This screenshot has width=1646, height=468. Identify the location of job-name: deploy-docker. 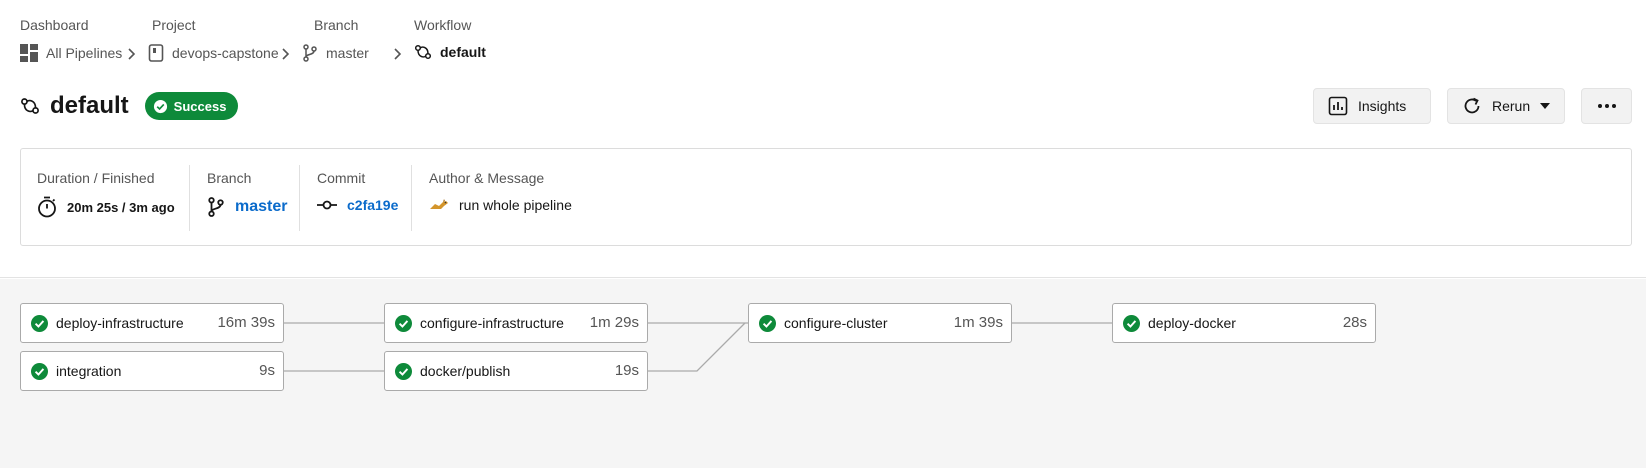
(1192, 323).